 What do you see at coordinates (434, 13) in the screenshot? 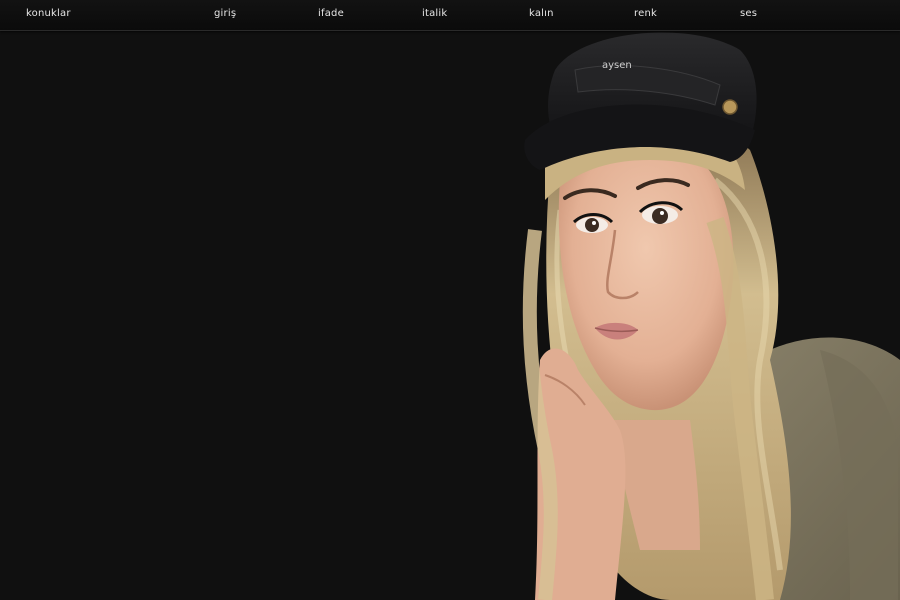
I see `nav-link-italik: italik` at bounding box center [434, 13].